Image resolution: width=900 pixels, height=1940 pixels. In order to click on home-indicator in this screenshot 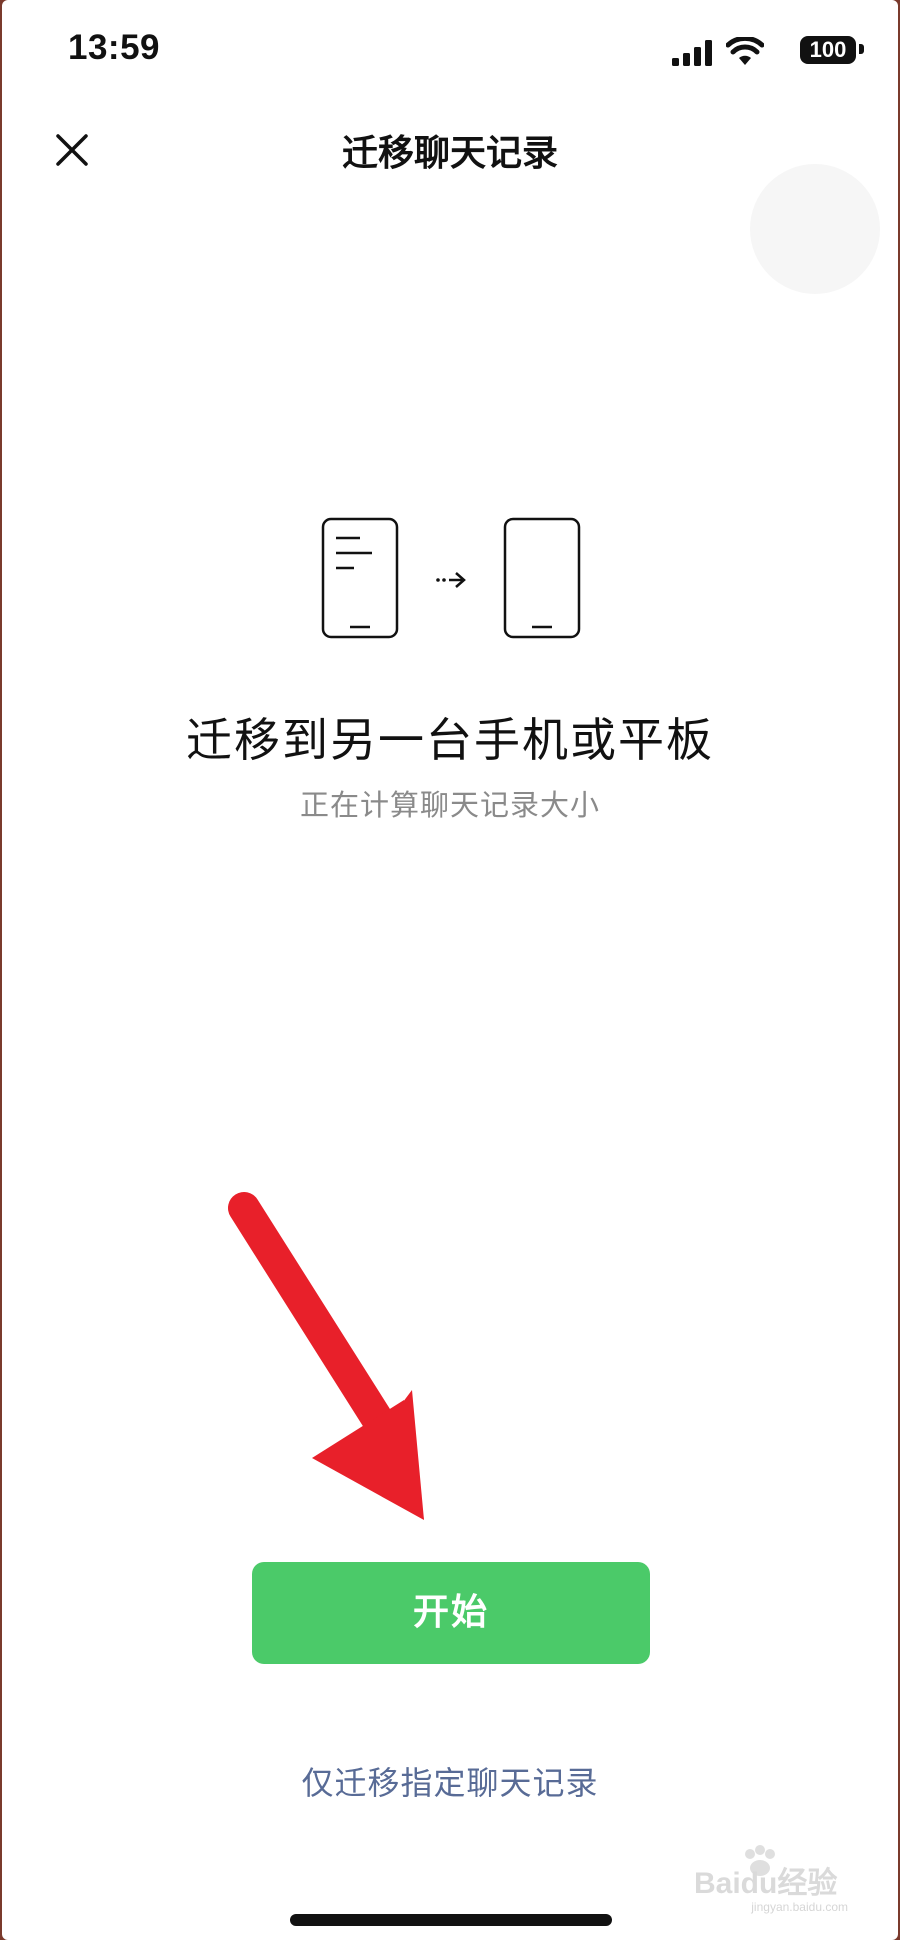, I will do `click(451, 1920)`.